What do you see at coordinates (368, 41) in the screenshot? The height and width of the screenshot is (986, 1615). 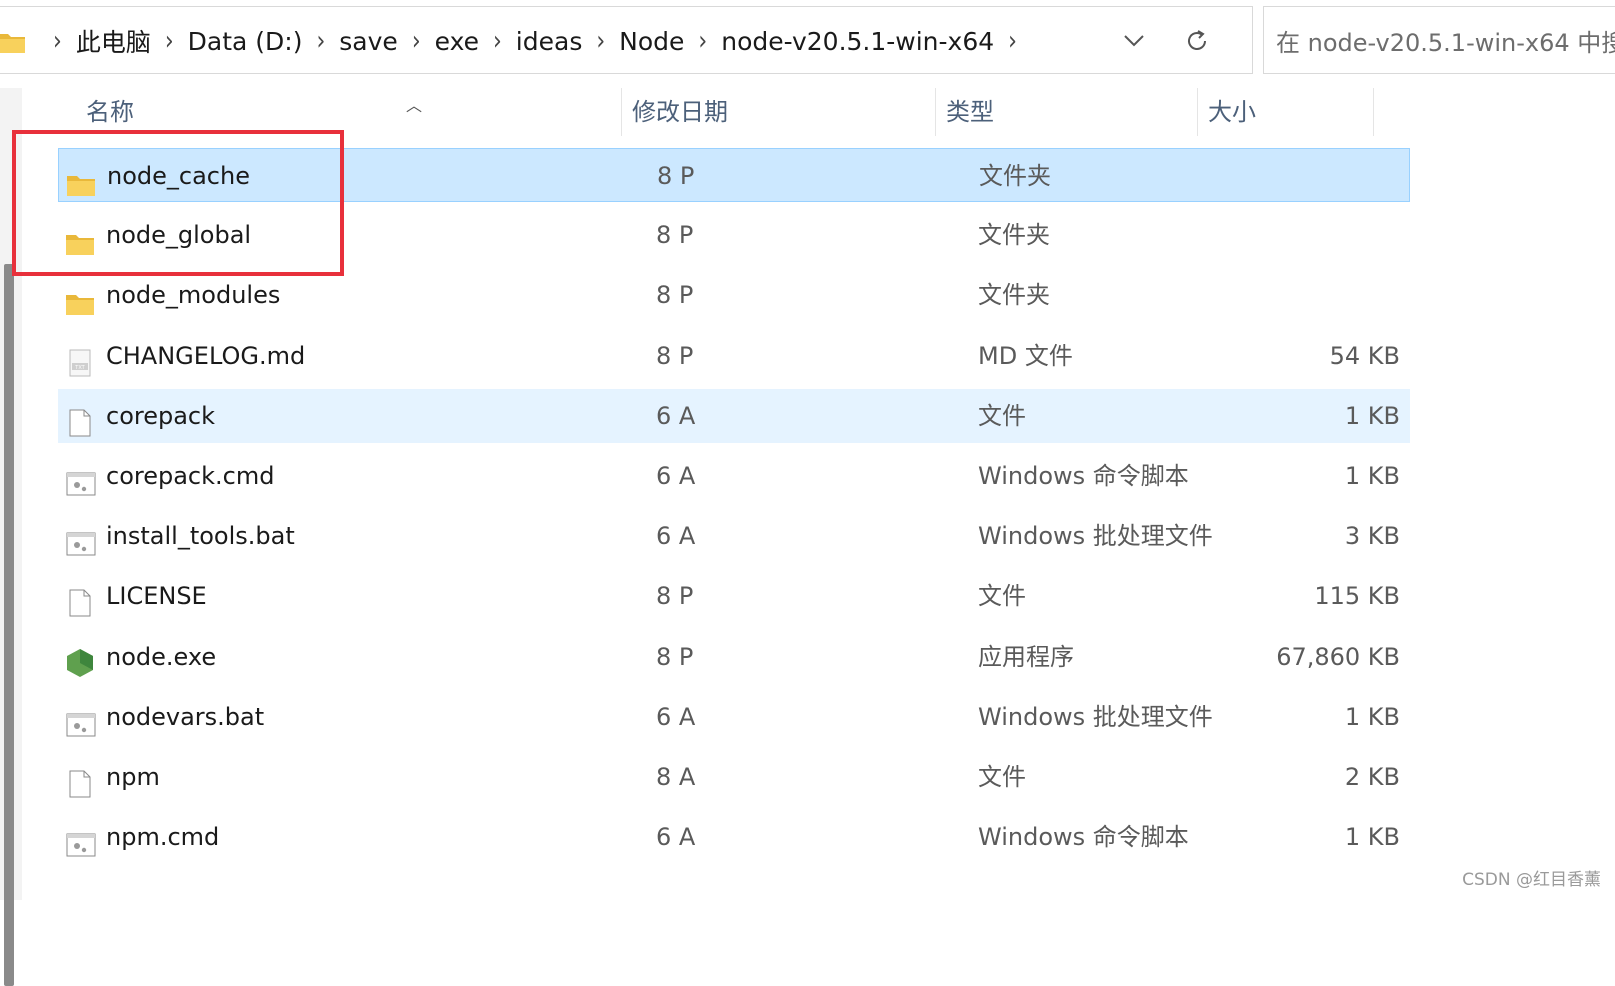 I see `breadcrumb-item-save: save` at bounding box center [368, 41].